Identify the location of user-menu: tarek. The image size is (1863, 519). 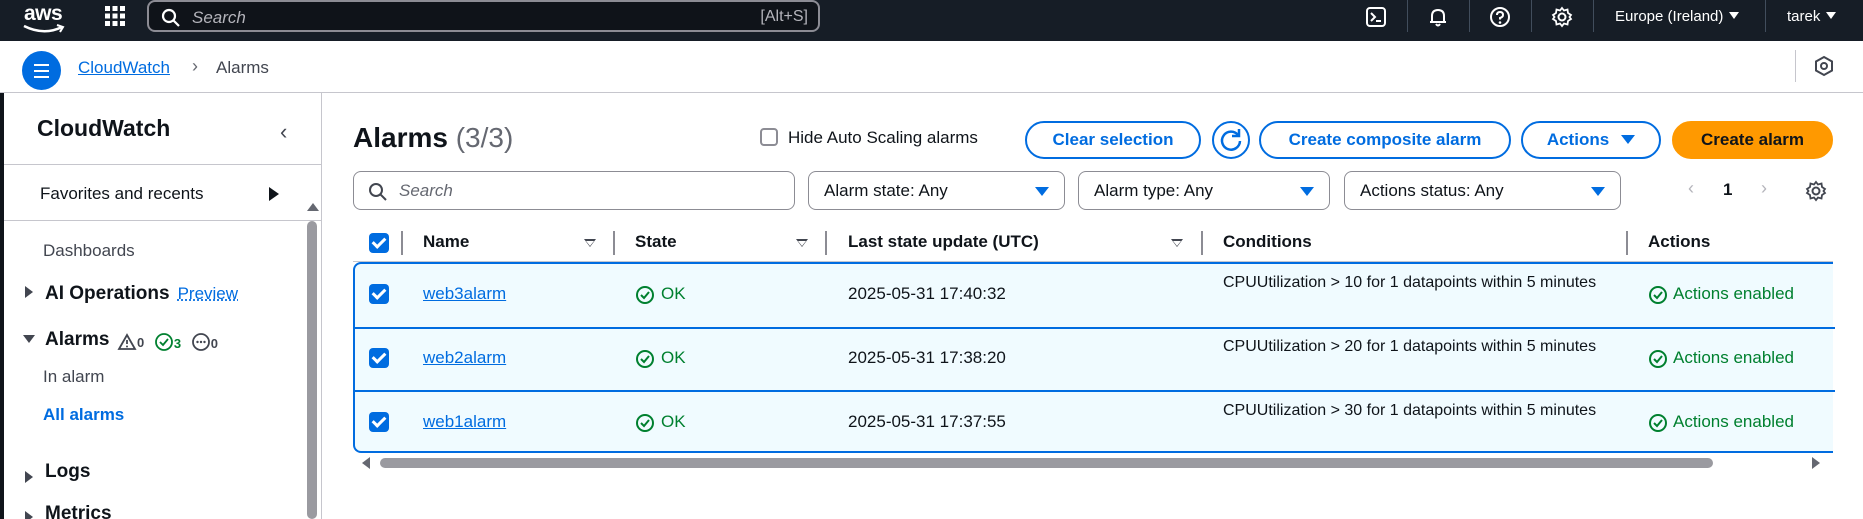
(1812, 16).